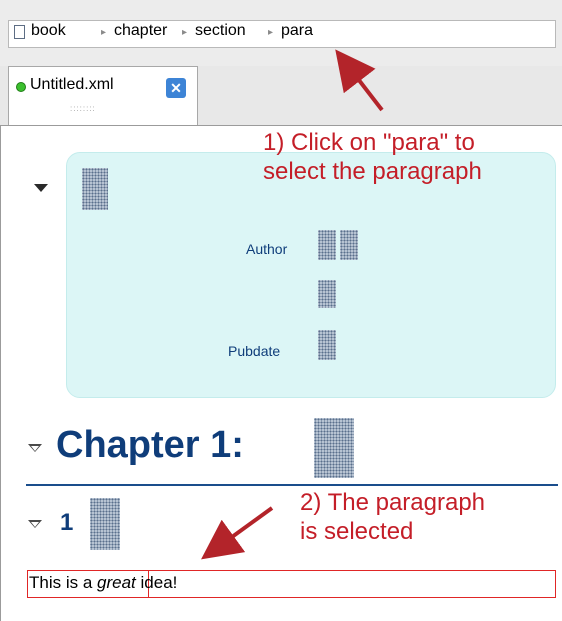  What do you see at coordinates (359, 80) in the screenshot?
I see `arrow-to-para-crumb` at bounding box center [359, 80].